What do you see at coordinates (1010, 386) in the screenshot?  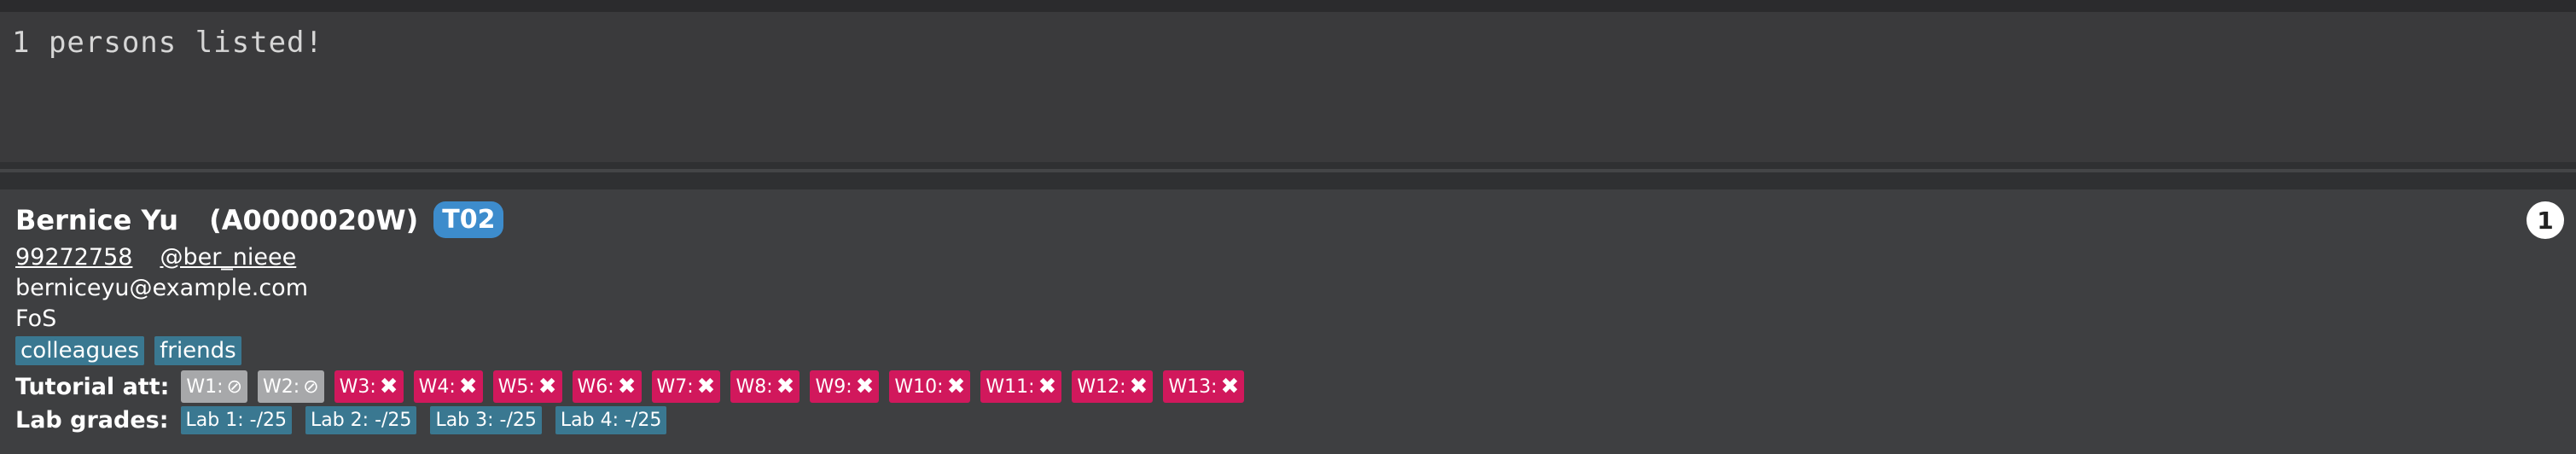 I see `attendance-week: W11:` at bounding box center [1010, 386].